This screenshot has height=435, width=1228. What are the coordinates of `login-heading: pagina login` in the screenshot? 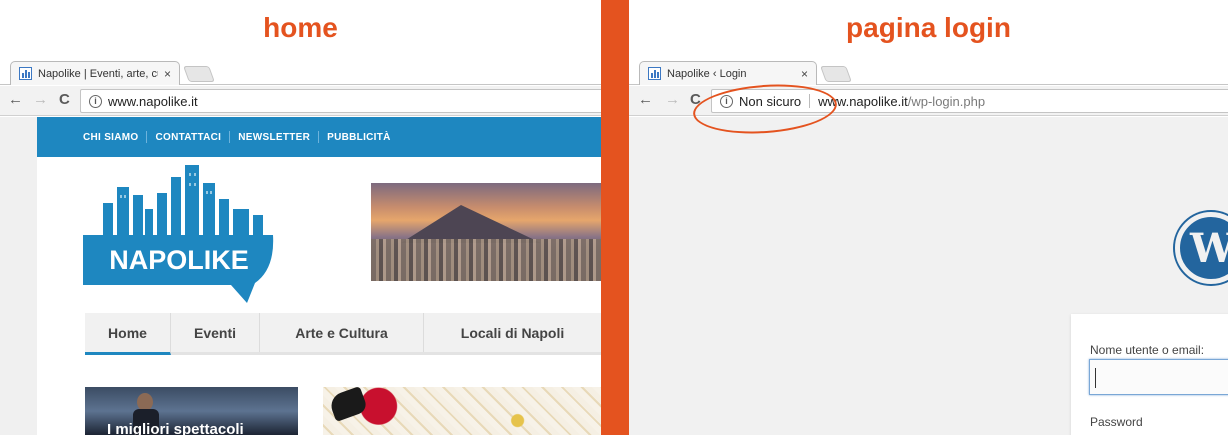 It's located at (928, 27).